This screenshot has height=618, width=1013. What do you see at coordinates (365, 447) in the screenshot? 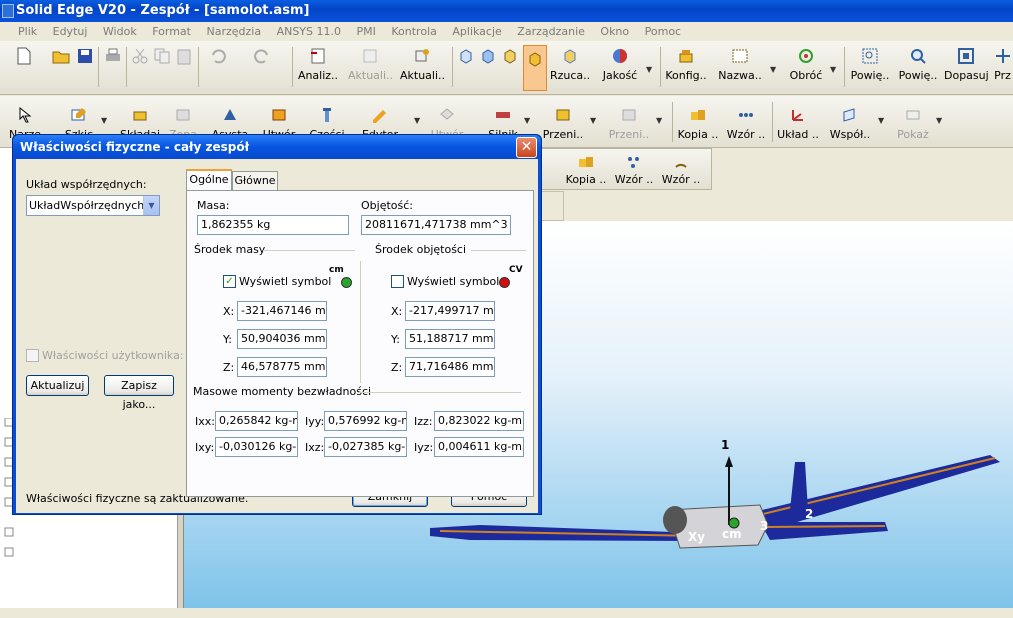
I see `ixz-field: -0,027385 kg-m` at bounding box center [365, 447].